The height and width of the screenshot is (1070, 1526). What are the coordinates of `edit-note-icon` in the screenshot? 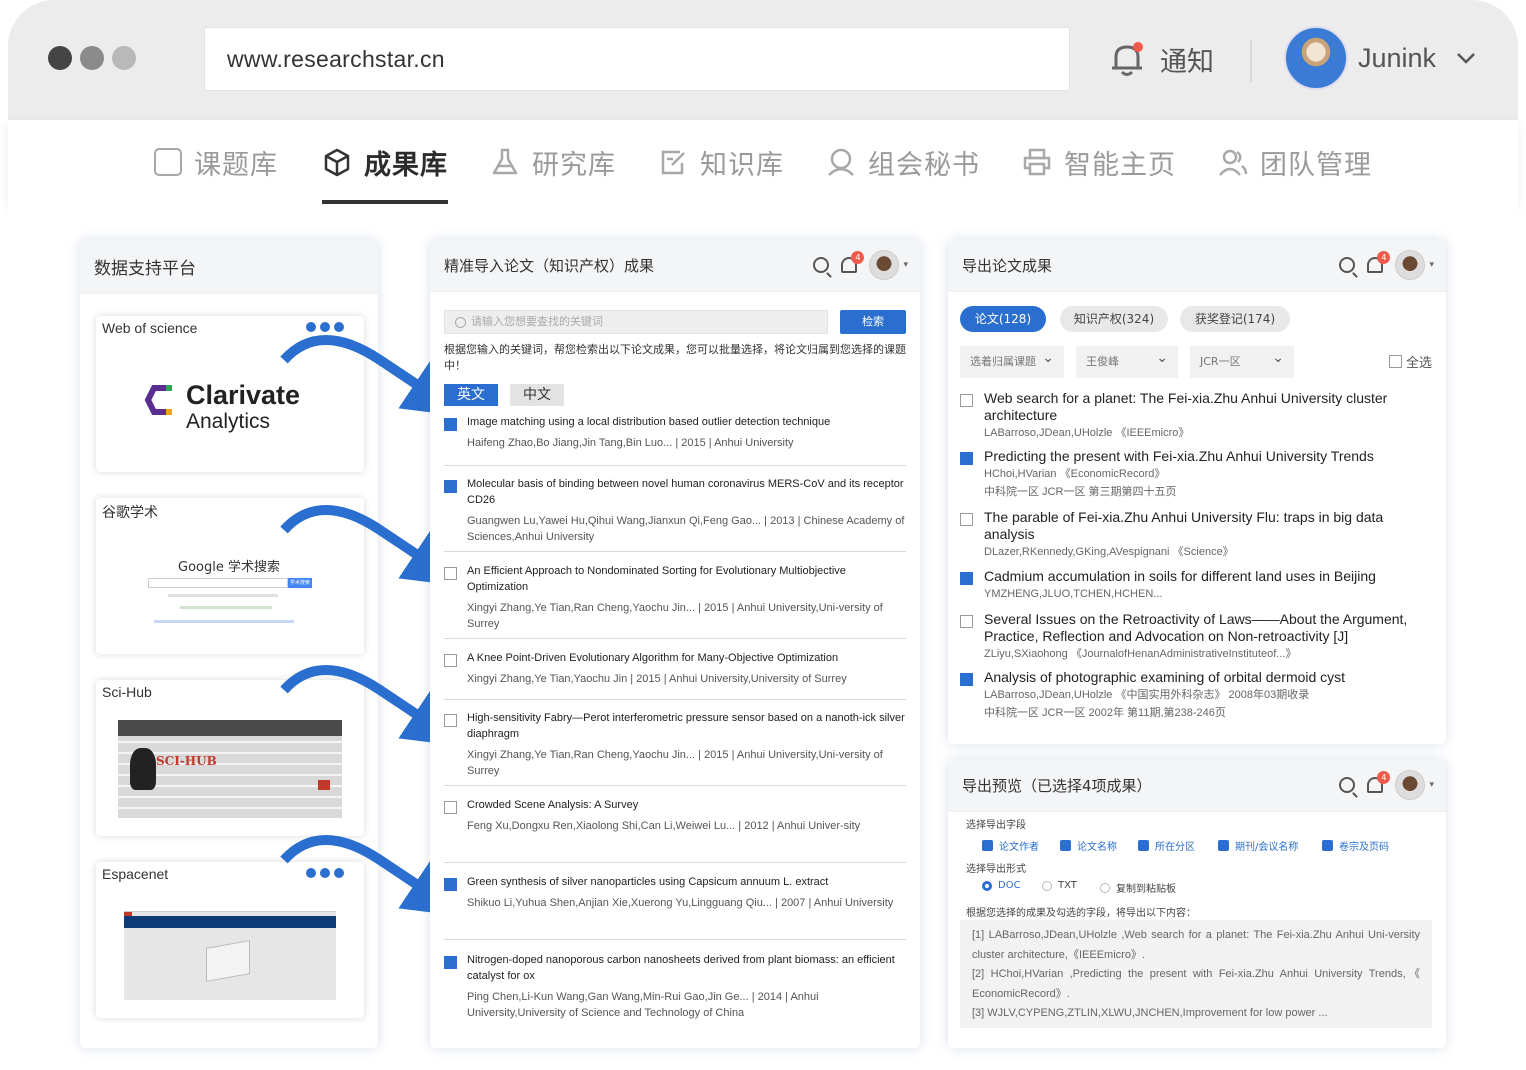 It's located at (673, 162).